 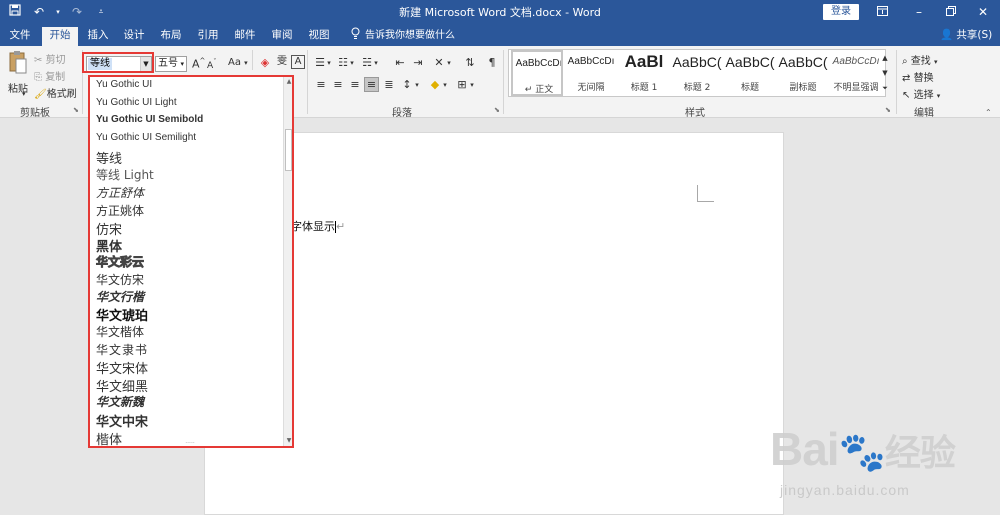 What do you see at coordinates (856, 73) in the screenshot?
I see `style-subtle-emphasis: AaBbCcDı 不明显强调` at bounding box center [856, 73].